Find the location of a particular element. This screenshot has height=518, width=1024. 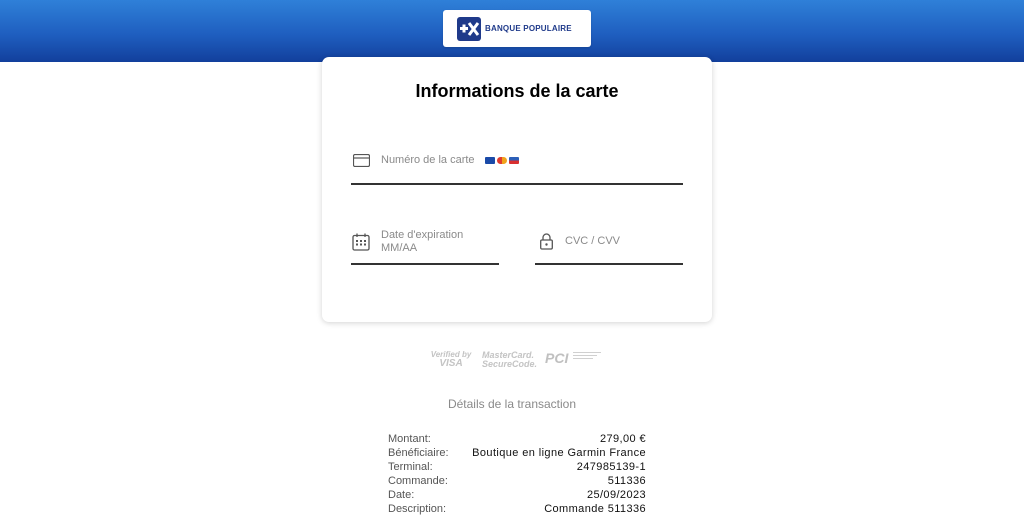

mastercard-securecode-badge: MasterCard. SecureCode. is located at coordinates (510, 359).